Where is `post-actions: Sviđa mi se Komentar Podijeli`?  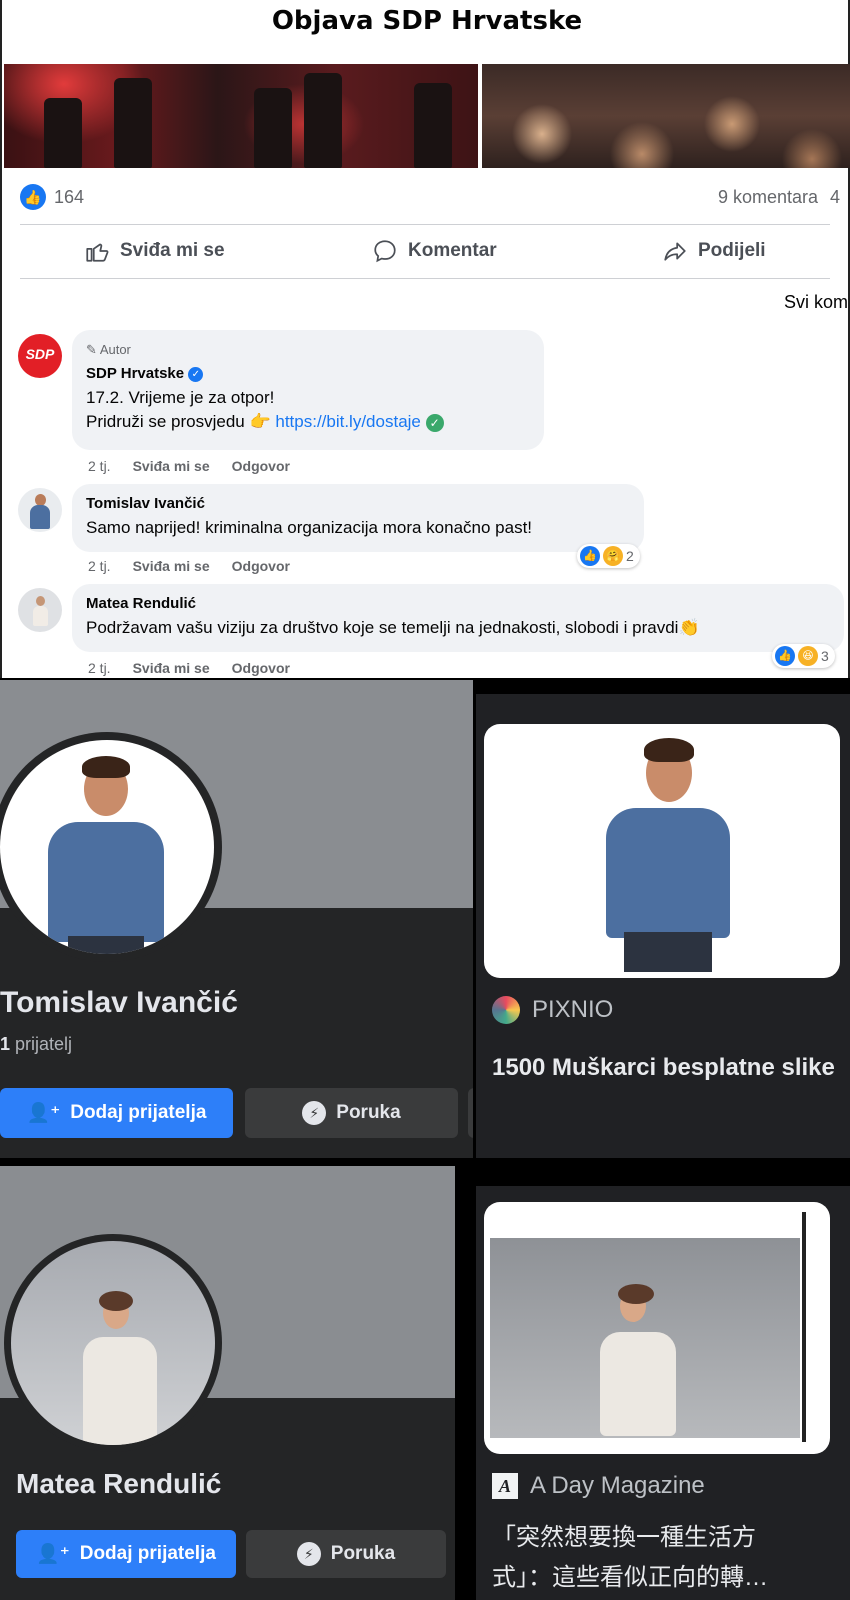 post-actions: Sviđa mi se Komentar Podijeli is located at coordinates (426, 254).